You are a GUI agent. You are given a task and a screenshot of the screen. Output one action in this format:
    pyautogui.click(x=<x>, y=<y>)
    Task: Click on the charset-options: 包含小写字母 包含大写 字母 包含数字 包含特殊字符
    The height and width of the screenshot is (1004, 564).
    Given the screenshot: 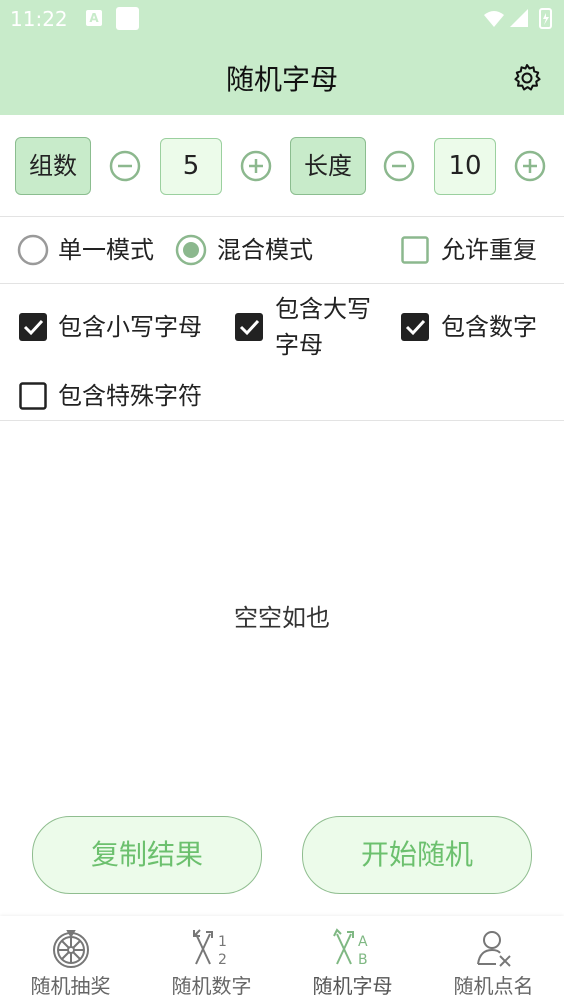 What is the action you would take?
    pyautogui.click(x=282, y=352)
    